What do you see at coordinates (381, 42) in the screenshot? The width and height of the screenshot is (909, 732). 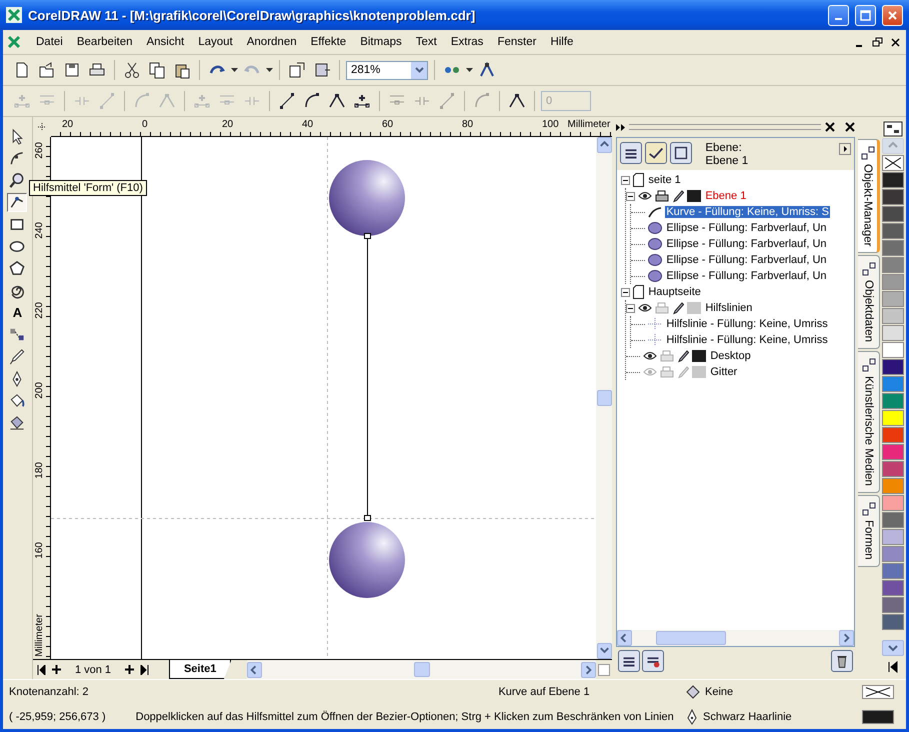 I see `menu-item: Bitmaps` at bounding box center [381, 42].